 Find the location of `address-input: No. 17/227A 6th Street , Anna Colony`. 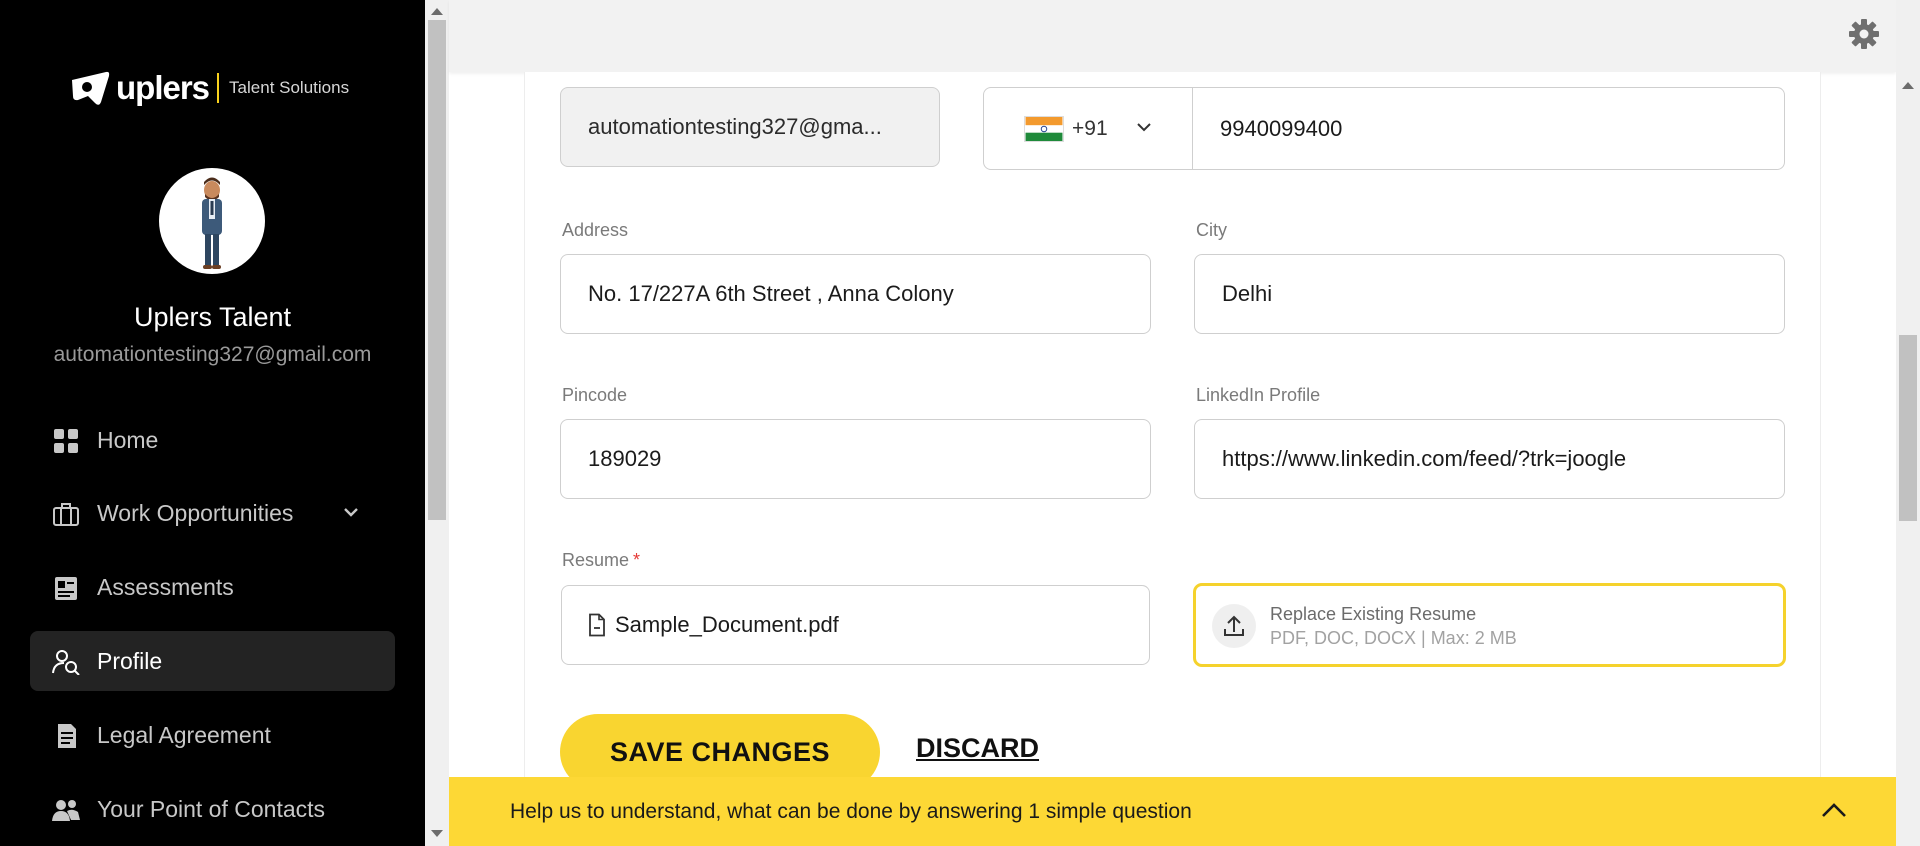

address-input: No. 17/227A 6th Street , Anna Colony is located at coordinates (855, 294).